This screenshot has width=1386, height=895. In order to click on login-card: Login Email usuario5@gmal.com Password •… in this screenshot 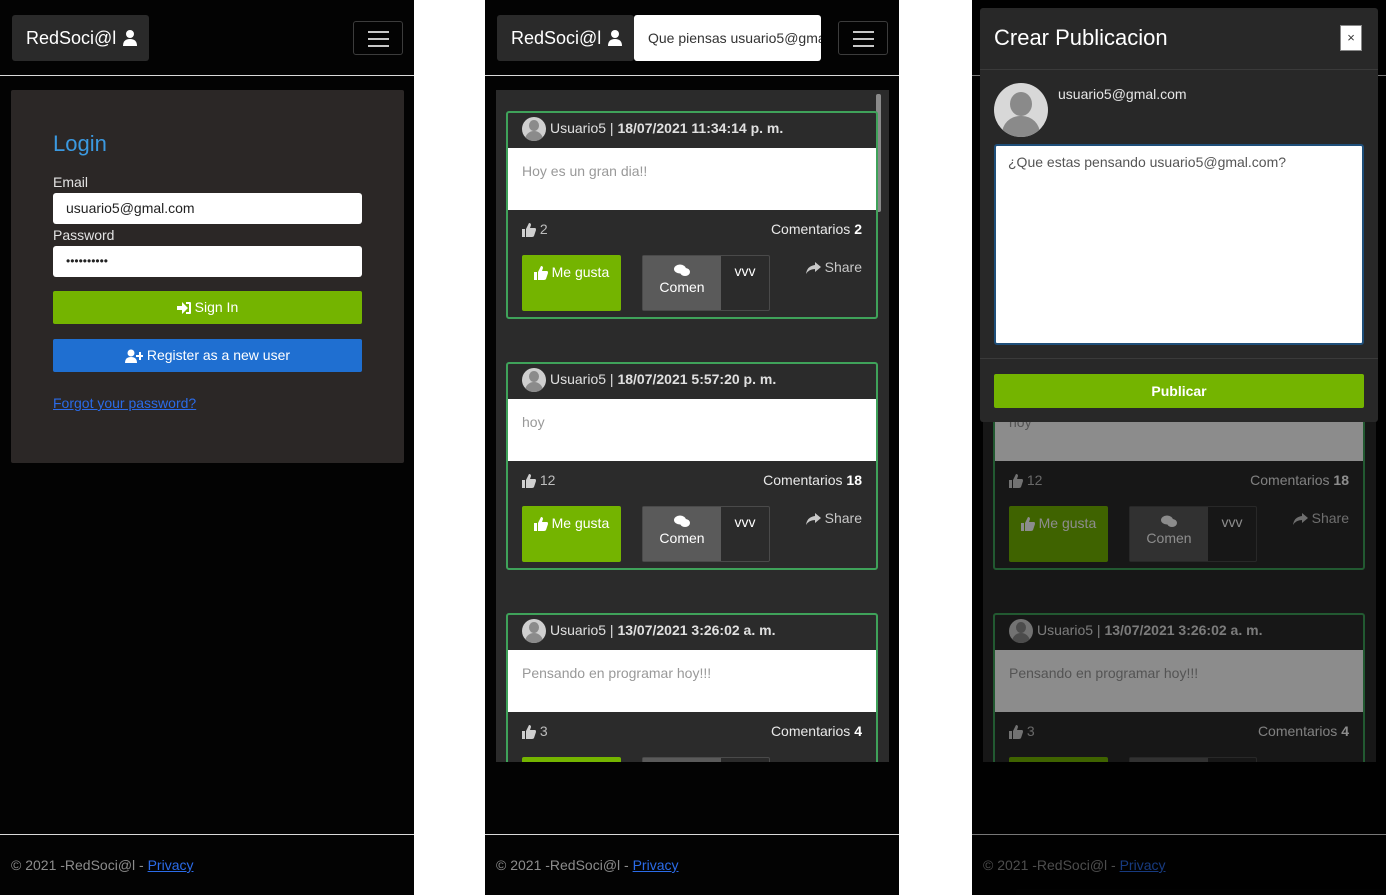, I will do `click(207, 276)`.